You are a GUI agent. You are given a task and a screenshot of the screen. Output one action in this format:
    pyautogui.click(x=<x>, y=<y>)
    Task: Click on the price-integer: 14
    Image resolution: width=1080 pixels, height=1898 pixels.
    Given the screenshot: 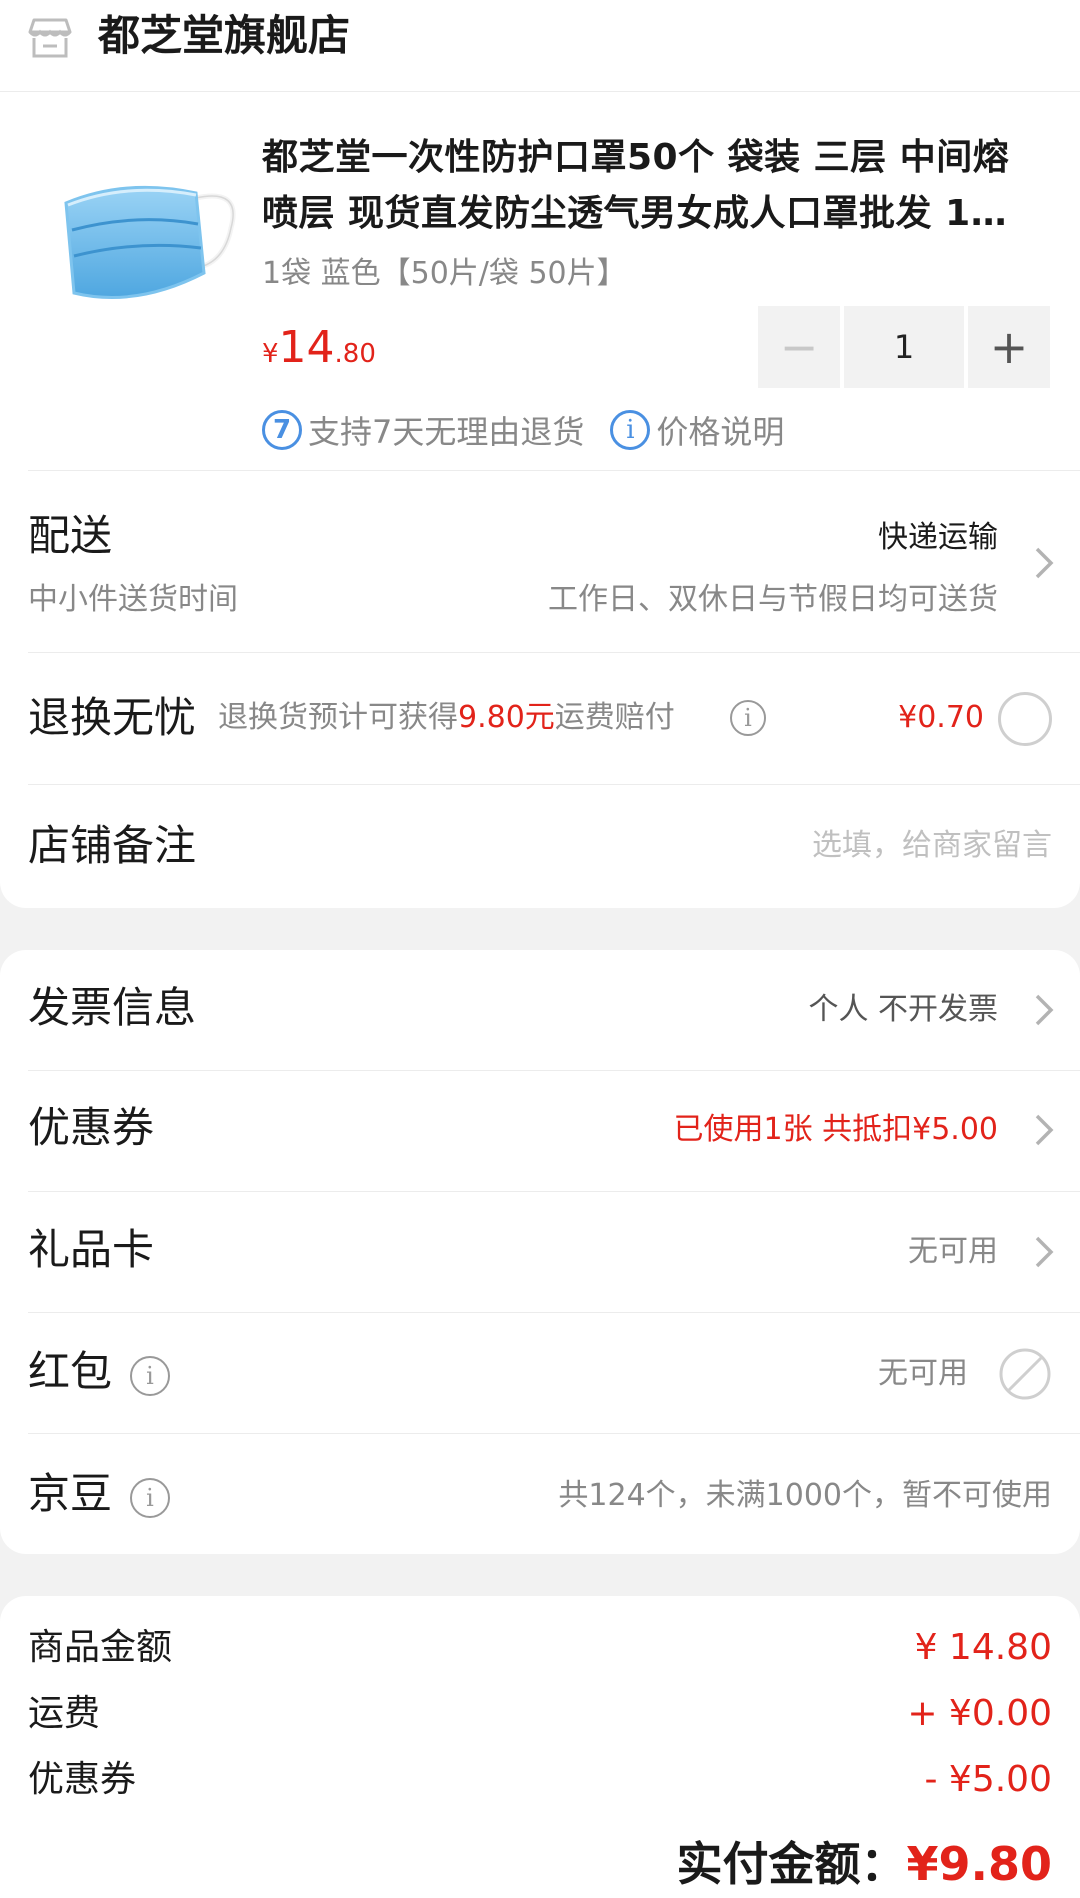 What is the action you would take?
    pyautogui.click(x=306, y=347)
    